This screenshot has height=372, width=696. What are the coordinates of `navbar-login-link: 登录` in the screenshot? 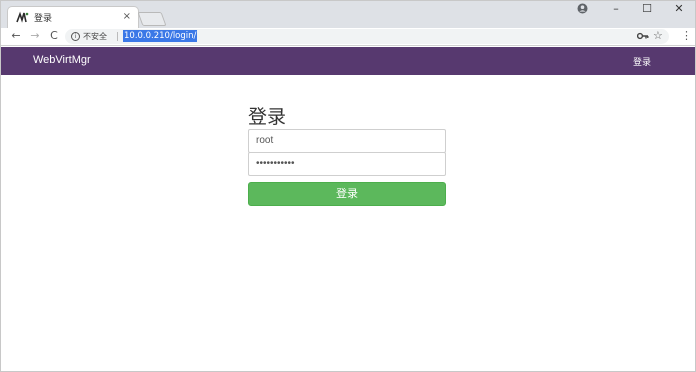 It's located at (642, 61).